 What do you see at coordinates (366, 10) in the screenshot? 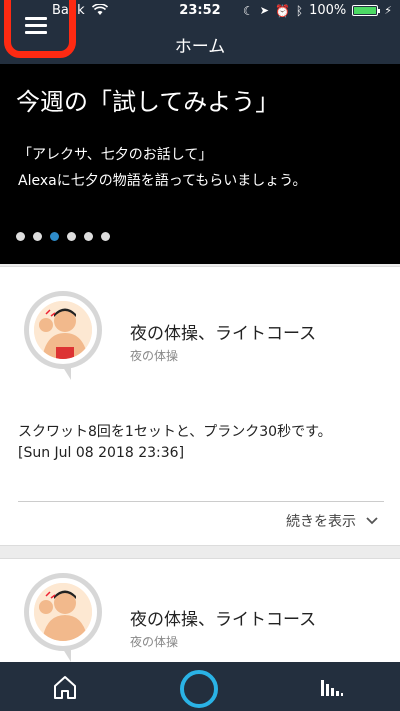
I see `battery-icon` at bounding box center [366, 10].